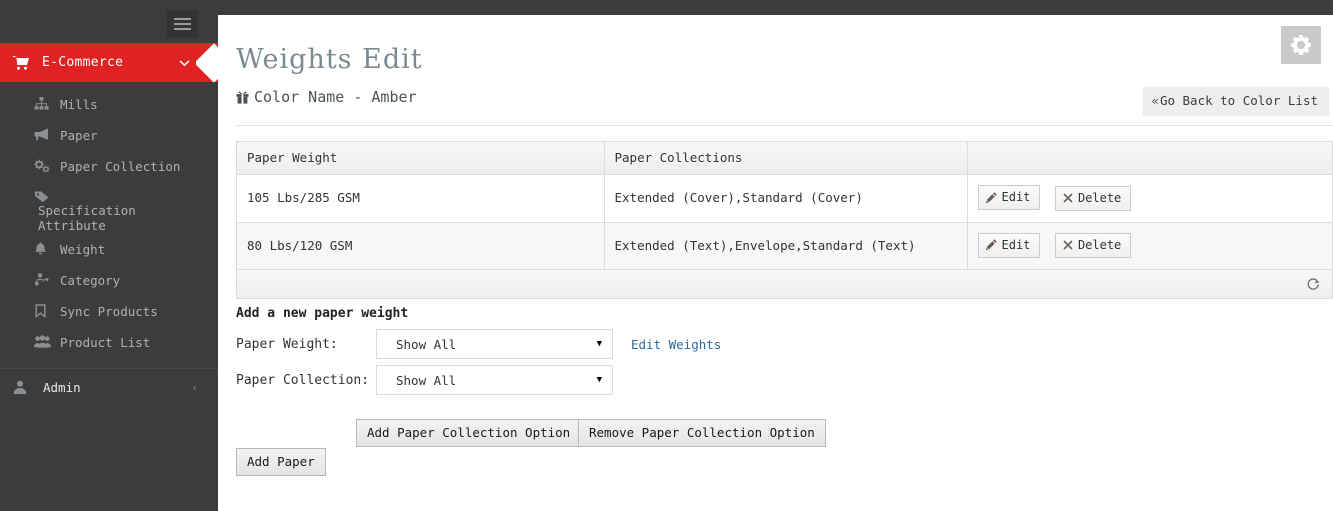 This screenshot has width=1333, height=511. What do you see at coordinates (421, 198) in the screenshot?
I see `cell-paper-weight: 105 Lbs/285 GSM` at bounding box center [421, 198].